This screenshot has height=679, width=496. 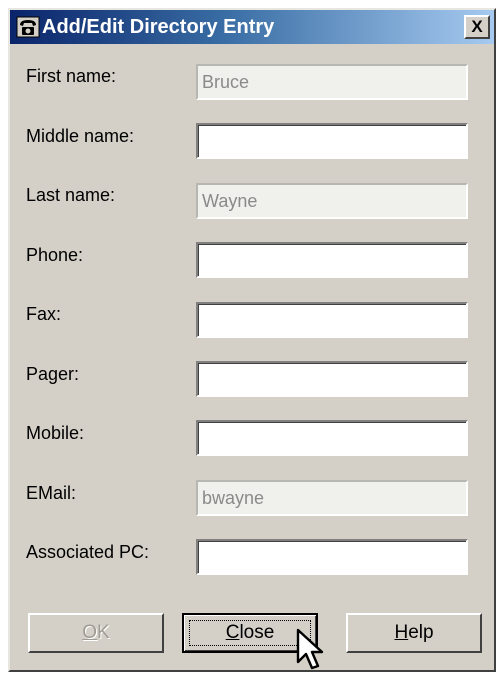 I want to click on pager-label: Pager:, so click(x=53, y=374).